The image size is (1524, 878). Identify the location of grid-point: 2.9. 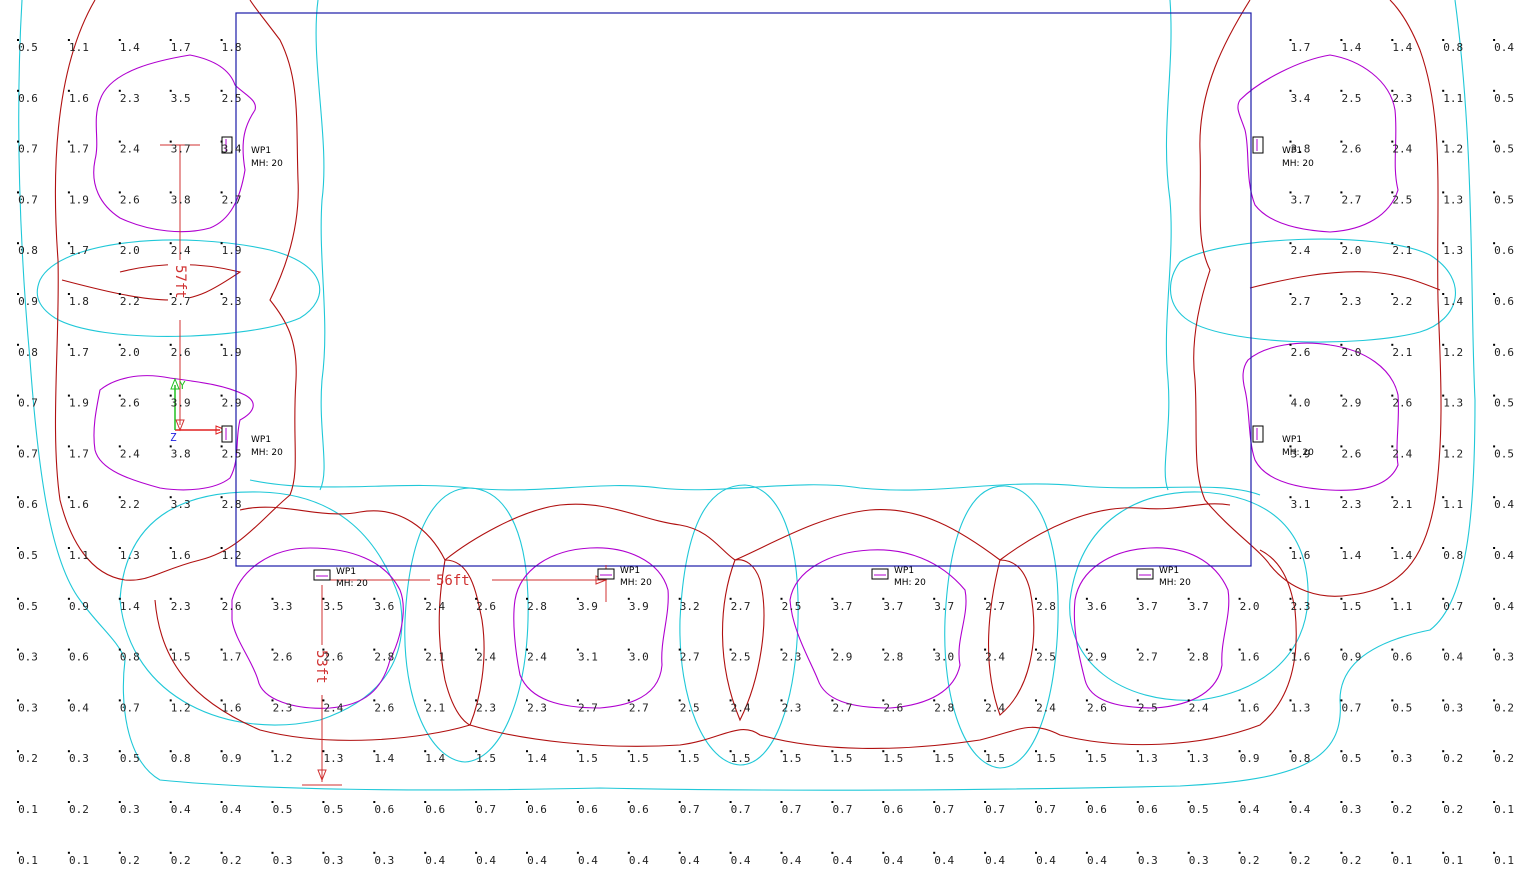
(841, 656).